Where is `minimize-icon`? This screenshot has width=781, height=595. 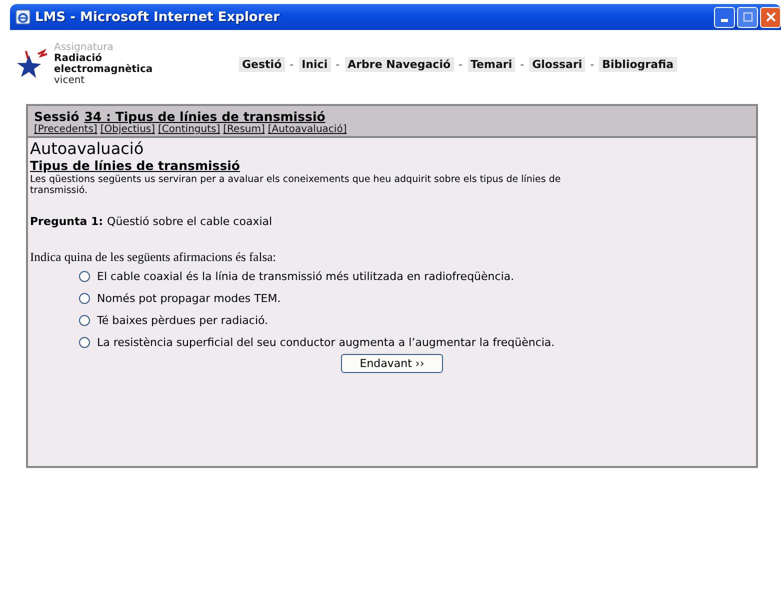
minimize-icon is located at coordinates (724, 20).